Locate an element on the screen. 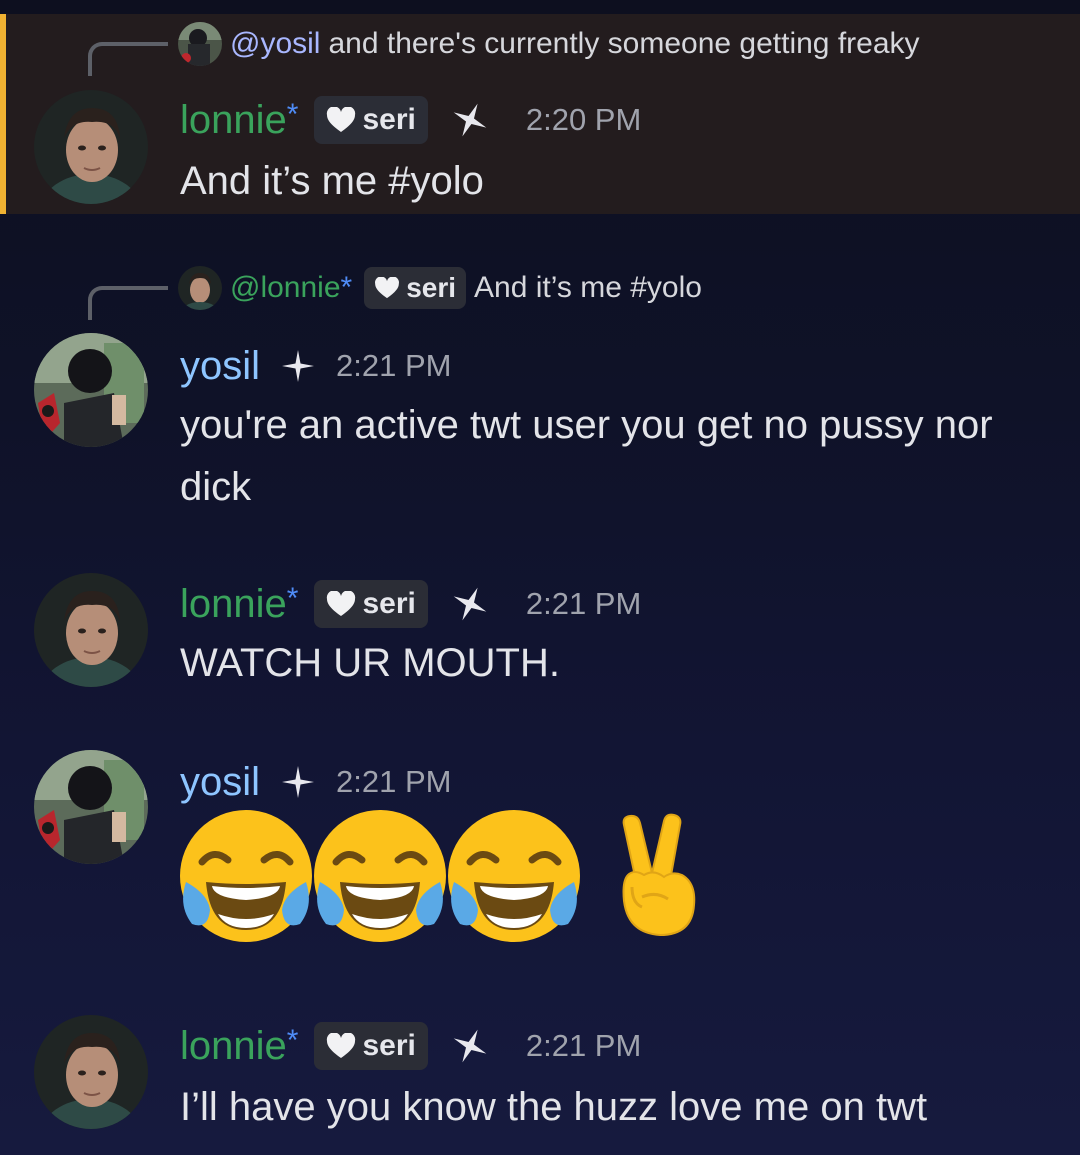 Image resolution: width=1080 pixels, height=1155 pixels. victory-hand-icon is located at coordinates (659, 875).